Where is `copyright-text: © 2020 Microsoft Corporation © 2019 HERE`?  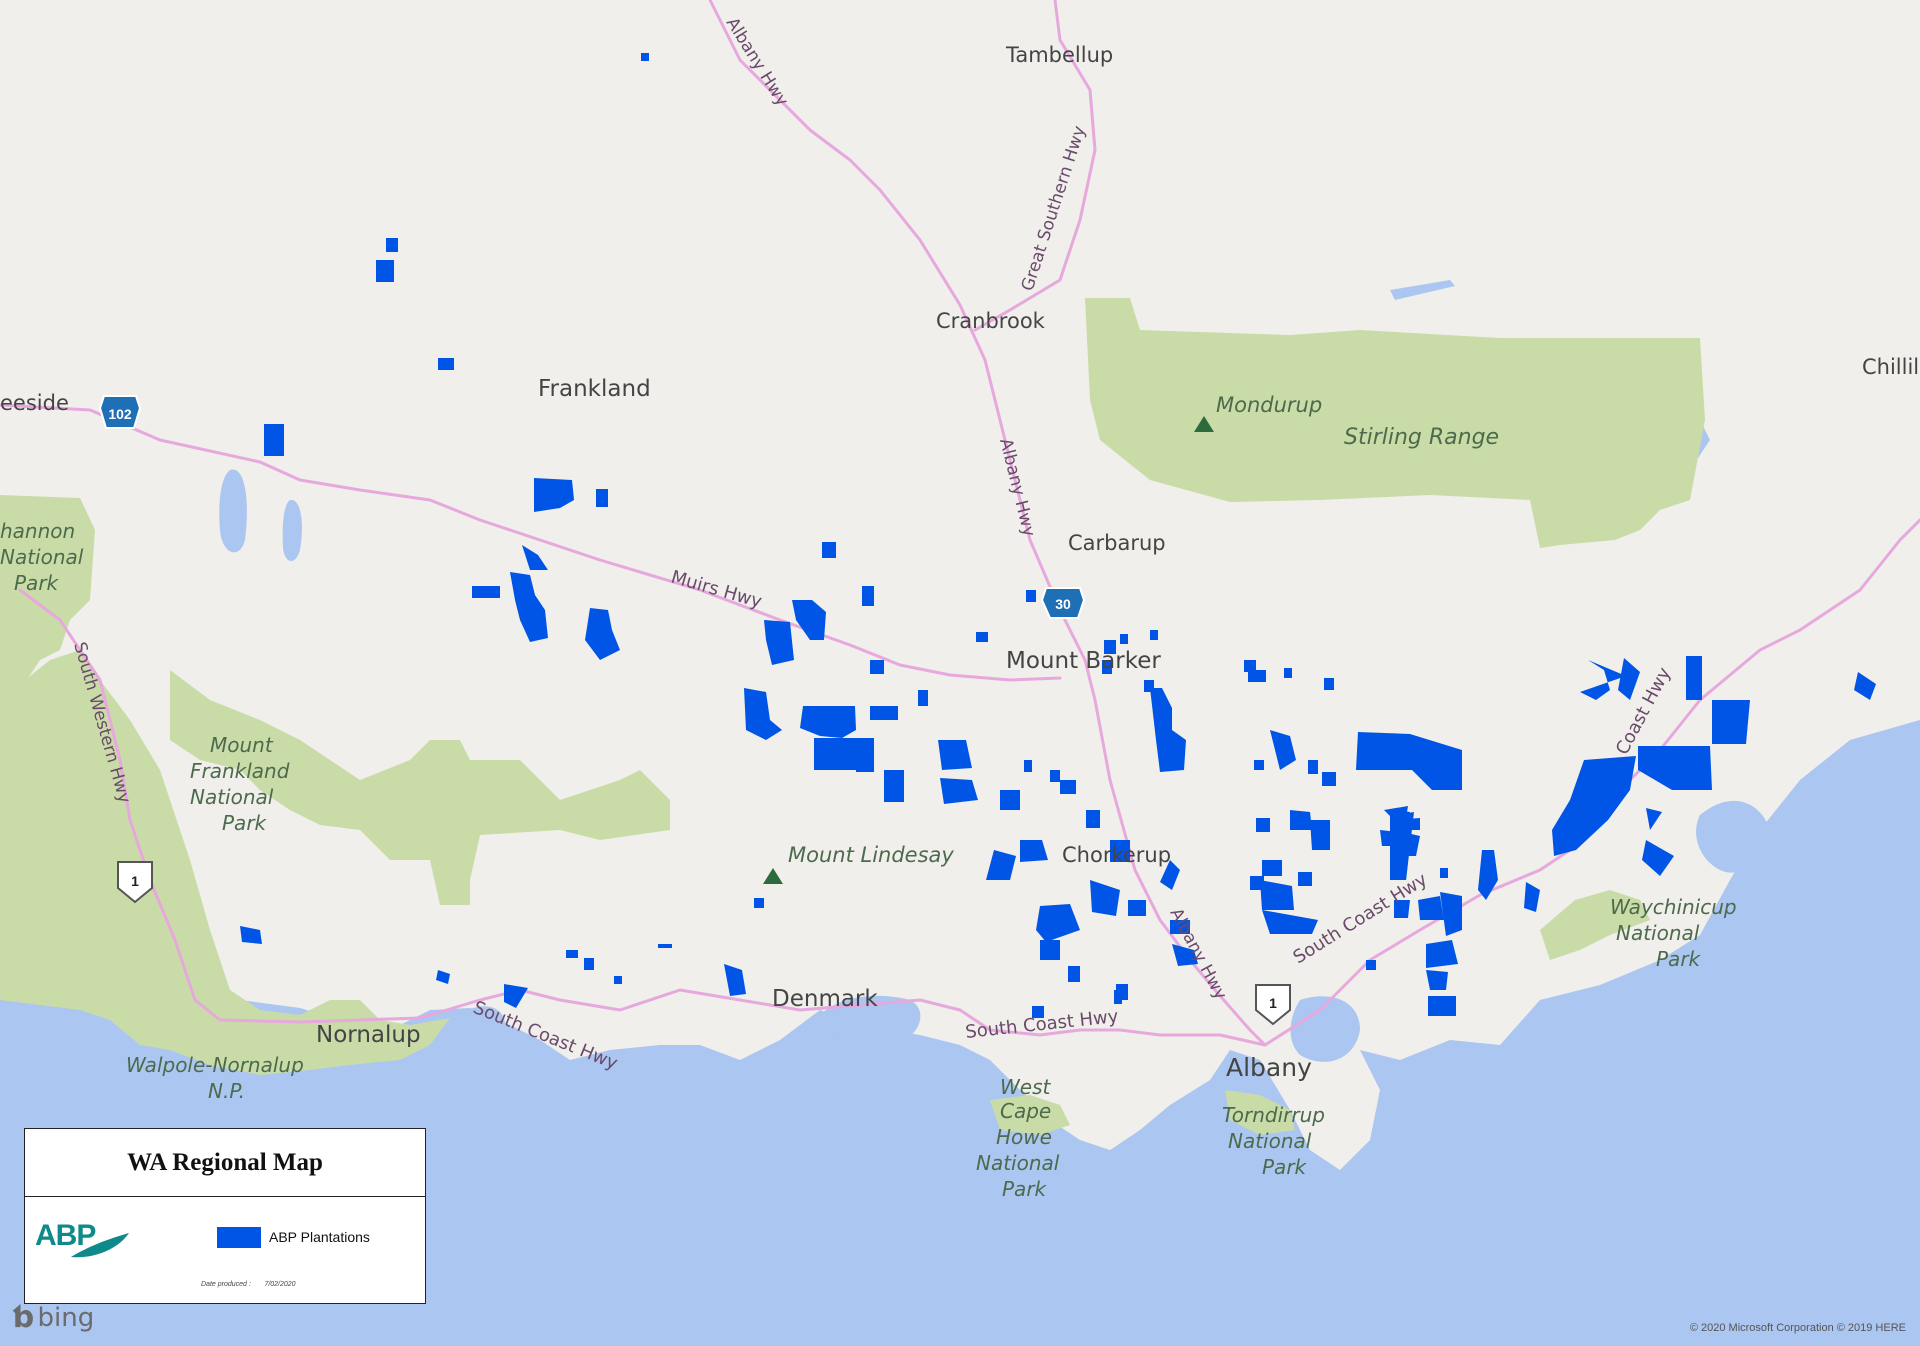
copyright-text: © 2020 Microsoft Corporation © 2019 HERE is located at coordinates (1797, 1328).